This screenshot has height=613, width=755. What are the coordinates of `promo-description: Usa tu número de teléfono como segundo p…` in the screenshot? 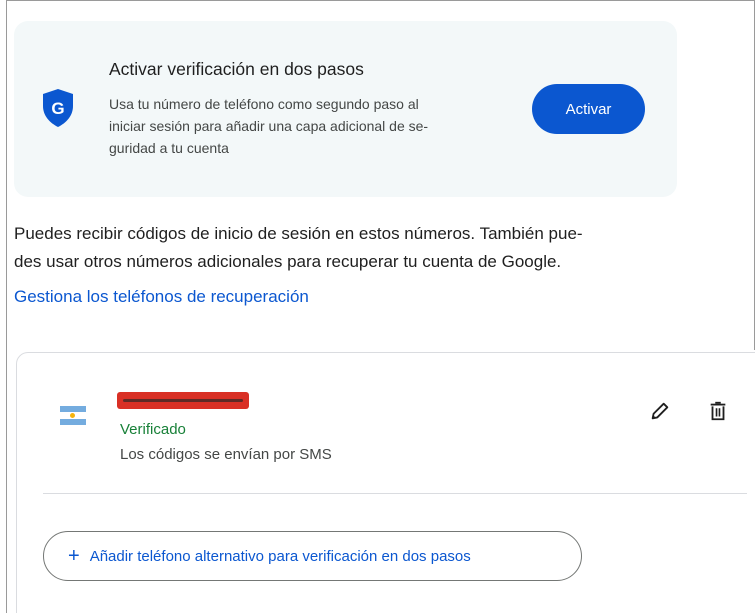 It's located at (269, 126).